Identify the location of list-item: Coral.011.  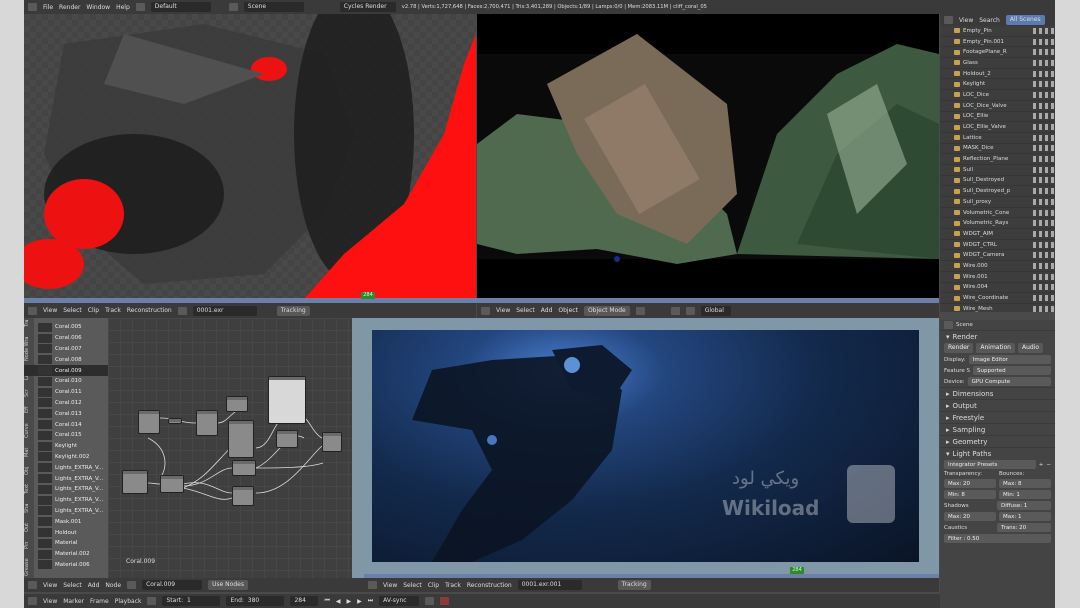
(66, 392).